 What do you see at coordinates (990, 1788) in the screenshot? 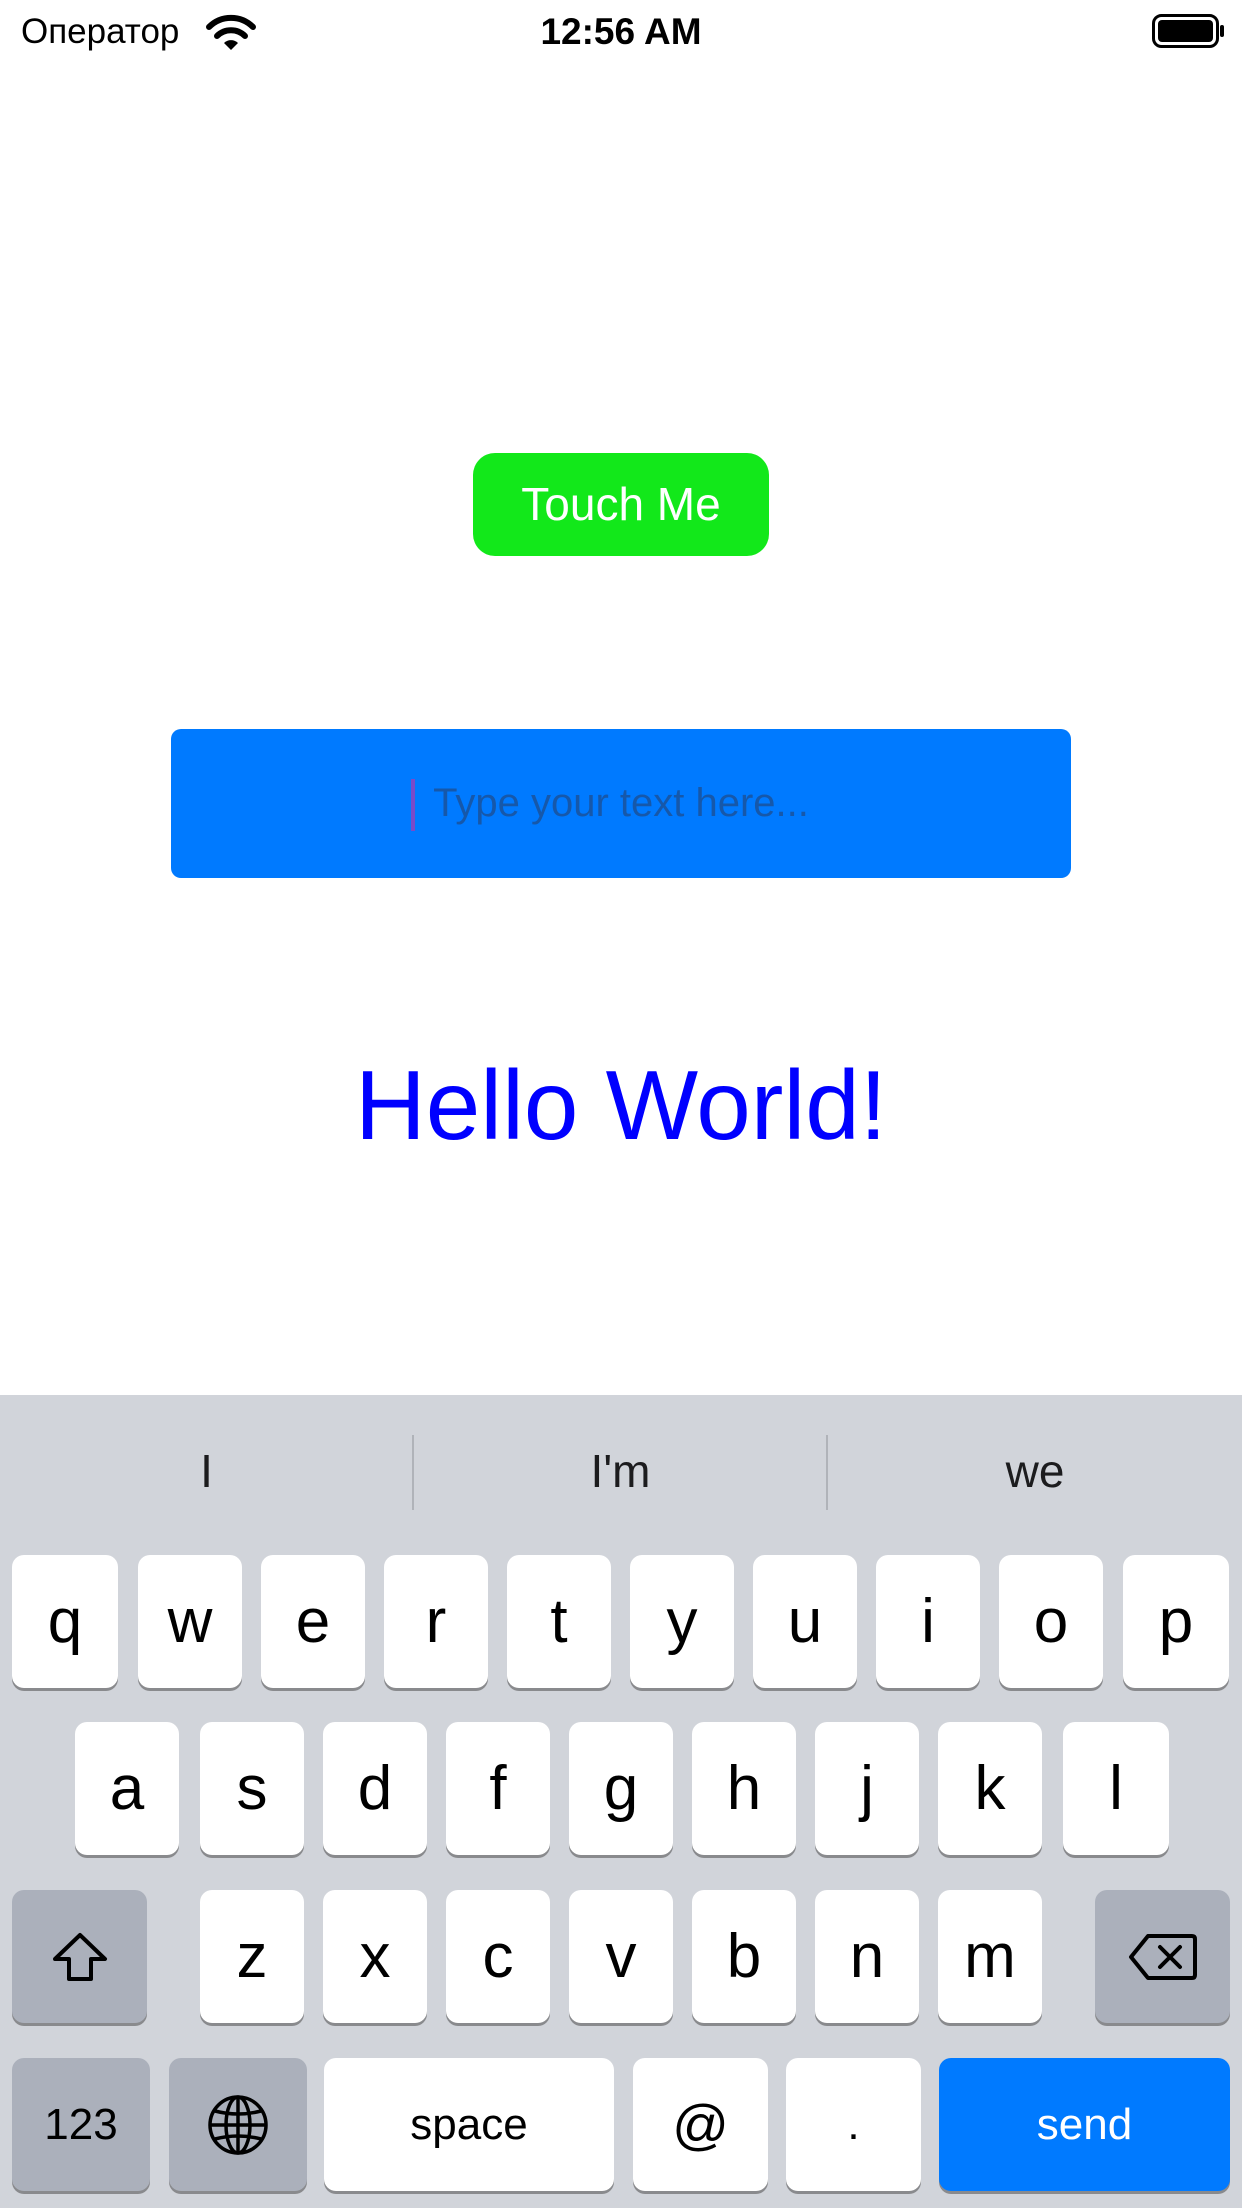
I see `key-k: k` at bounding box center [990, 1788].